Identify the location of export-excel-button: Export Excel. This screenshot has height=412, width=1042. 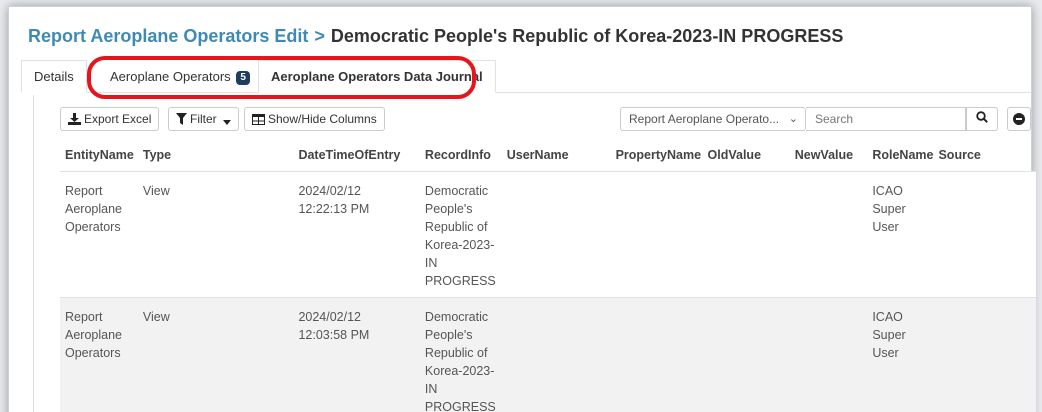
(110, 119).